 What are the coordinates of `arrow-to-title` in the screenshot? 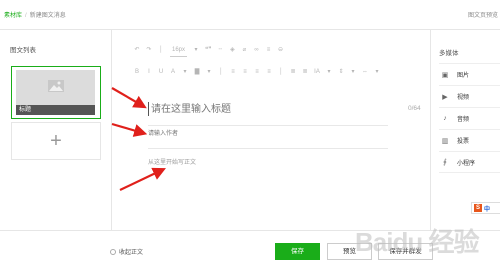 It's located at (129, 98).